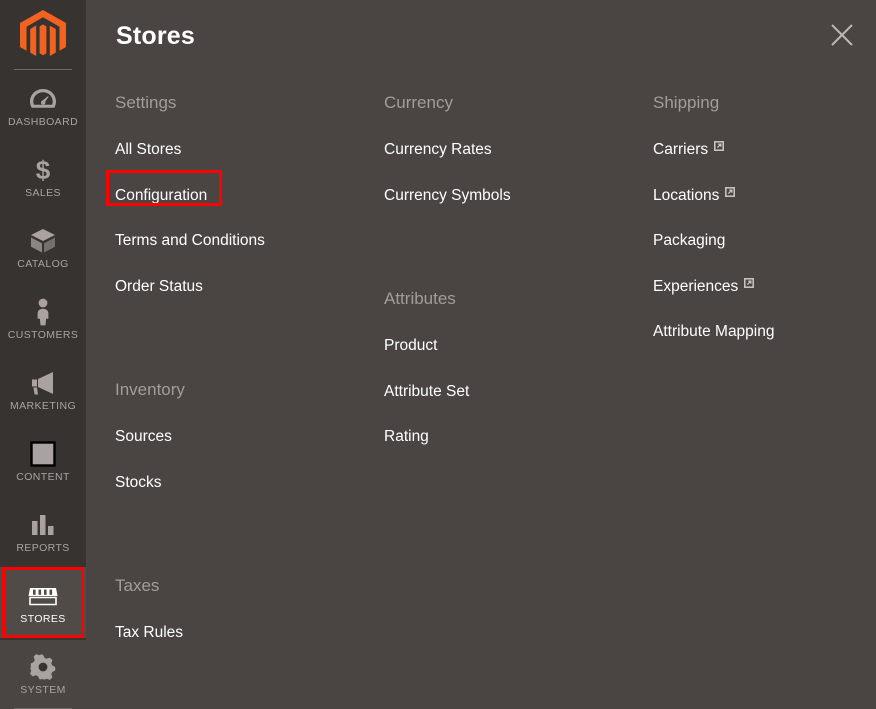 The height and width of the screenshot is (709, 876). I want to click on gear-icon, so click(43, 667).